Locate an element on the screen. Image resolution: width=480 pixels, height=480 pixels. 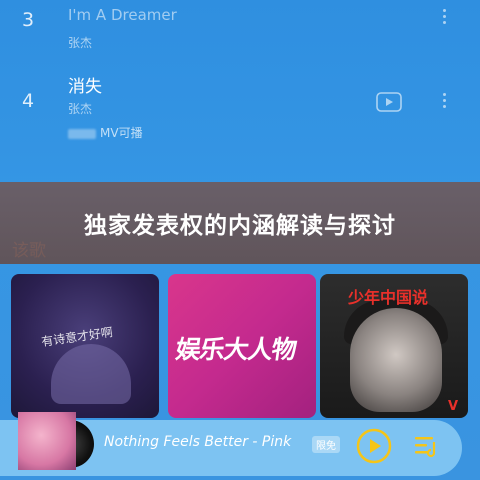
album-card-1: 有诗意才好啊 is located at coordinates (85, 346).